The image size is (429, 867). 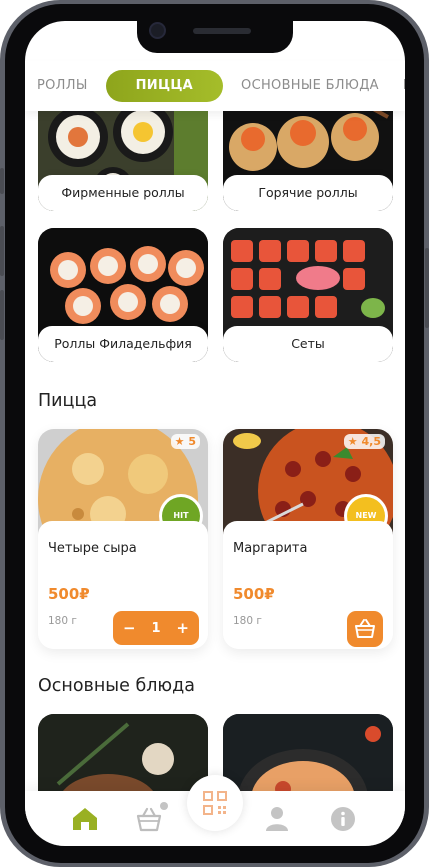 I want to click on product-name: Маргарита, so click(x=270, y=548).